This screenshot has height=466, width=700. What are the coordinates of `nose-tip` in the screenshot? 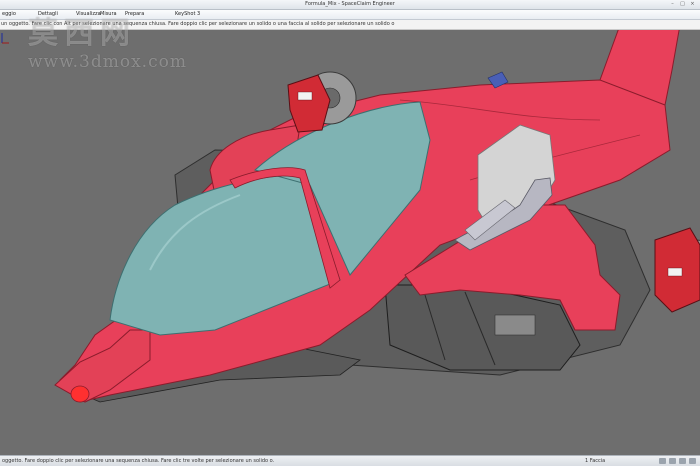 It's located at (80, 394).